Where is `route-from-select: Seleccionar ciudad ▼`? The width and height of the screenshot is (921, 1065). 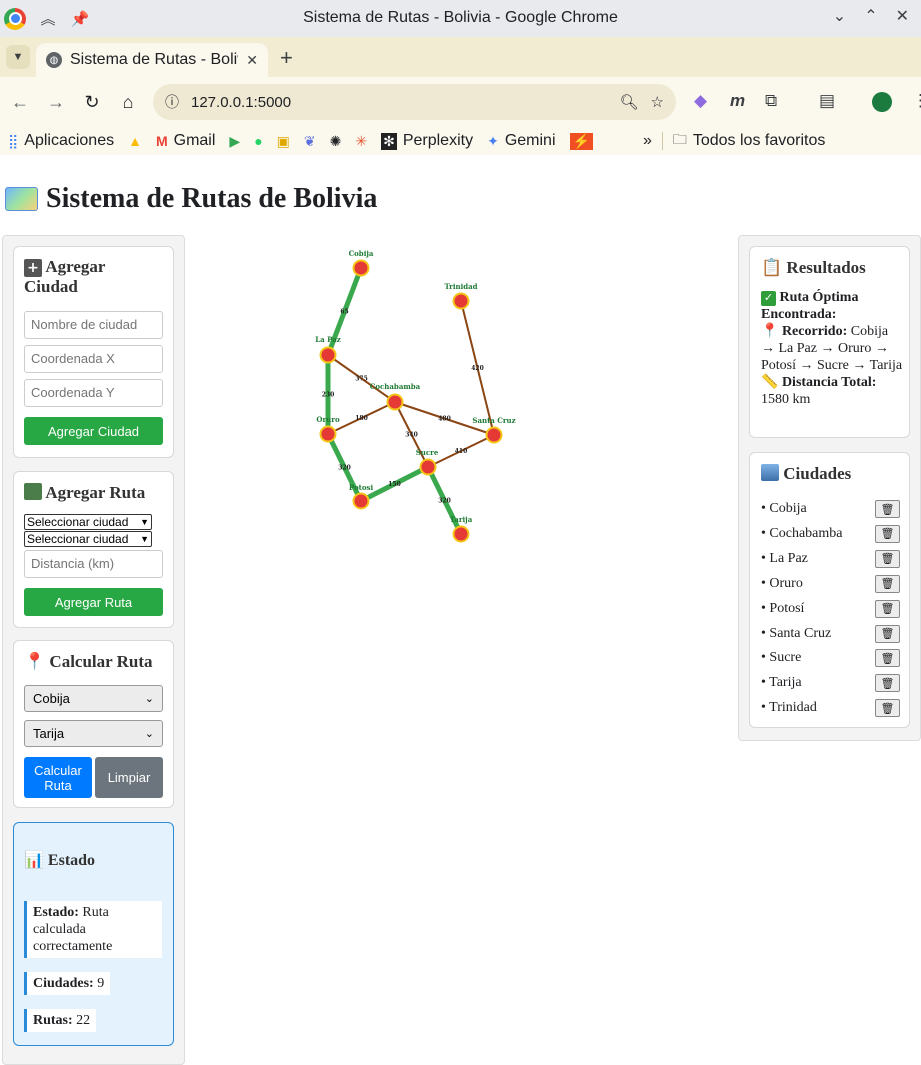
route-from-select: Seleccionar ciudad ▼ is located at coordinates (88, 522).